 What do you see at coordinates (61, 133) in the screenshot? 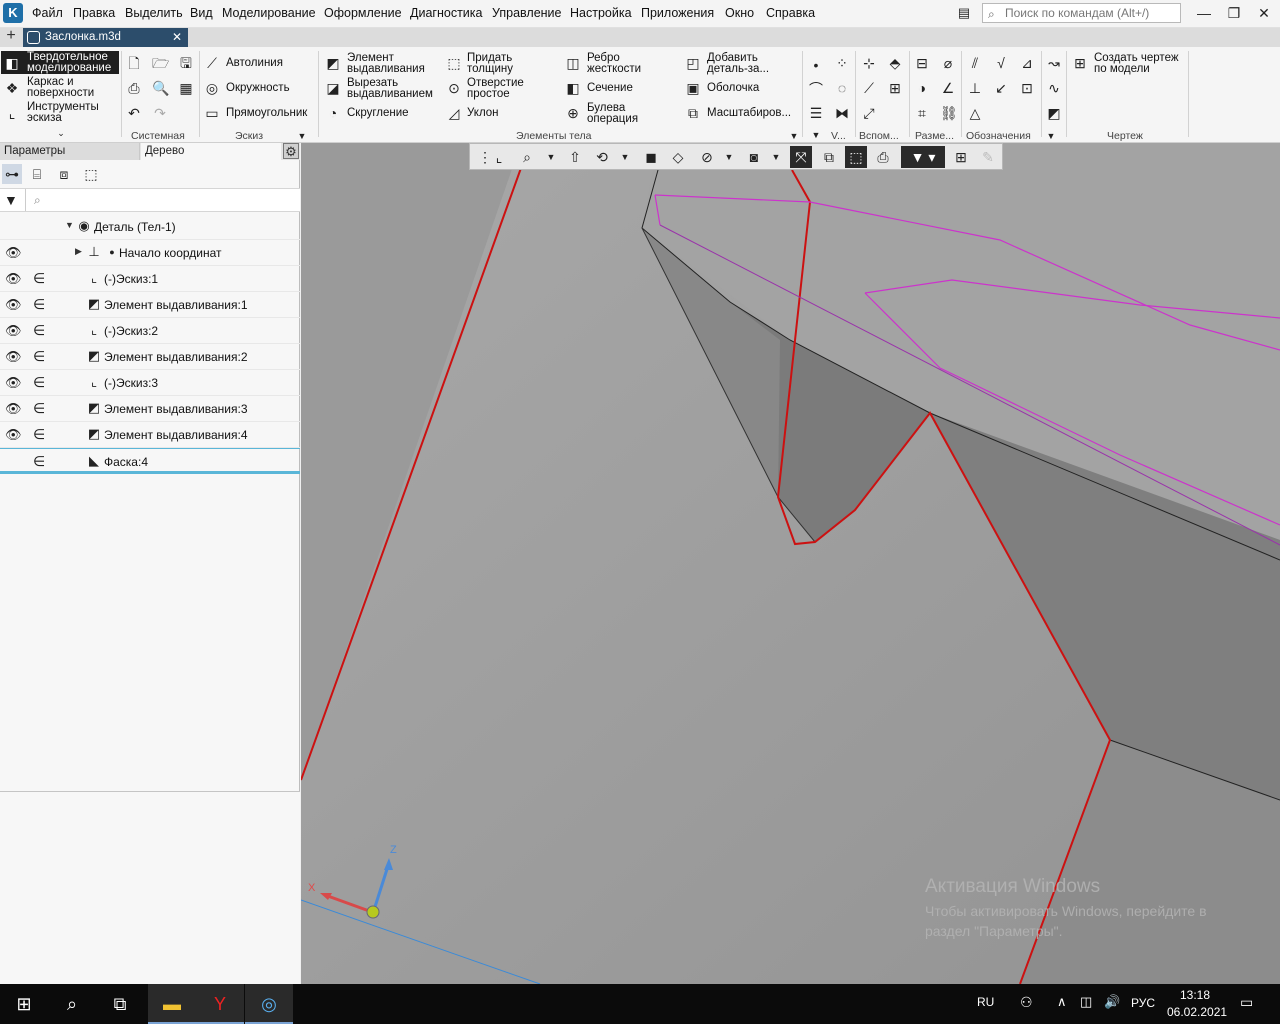
I see `expand-modes-icon: ⌄` at bounding box center [61, 133].